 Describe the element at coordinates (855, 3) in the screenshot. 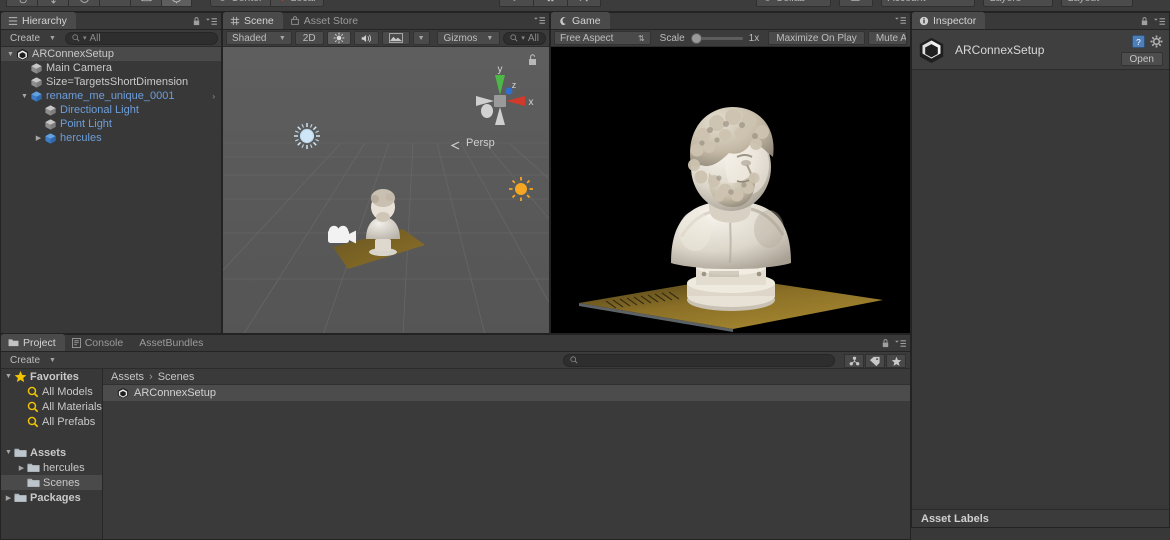

I see `cloud-button` at that location.